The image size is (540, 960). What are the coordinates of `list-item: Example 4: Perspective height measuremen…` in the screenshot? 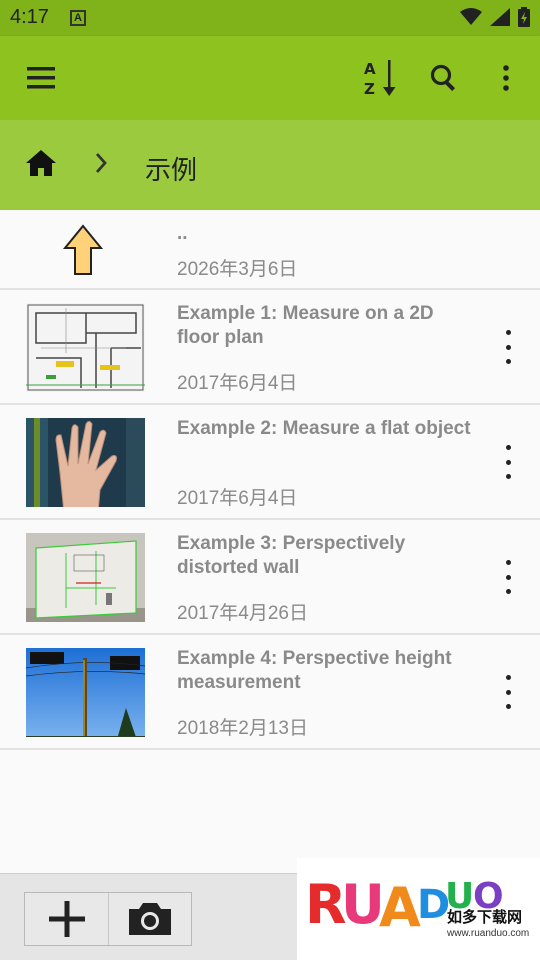 It's located at (270, 692).